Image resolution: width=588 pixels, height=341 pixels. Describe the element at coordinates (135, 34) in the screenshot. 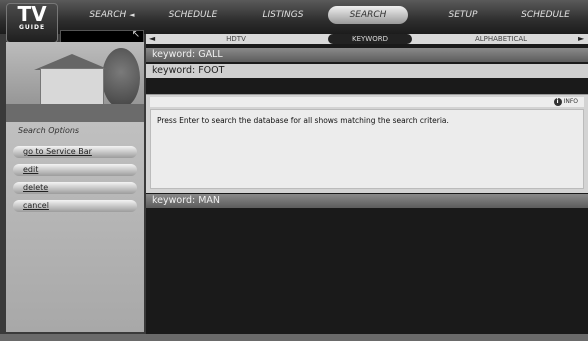

I see `arrow-icon: ↖` at that location.